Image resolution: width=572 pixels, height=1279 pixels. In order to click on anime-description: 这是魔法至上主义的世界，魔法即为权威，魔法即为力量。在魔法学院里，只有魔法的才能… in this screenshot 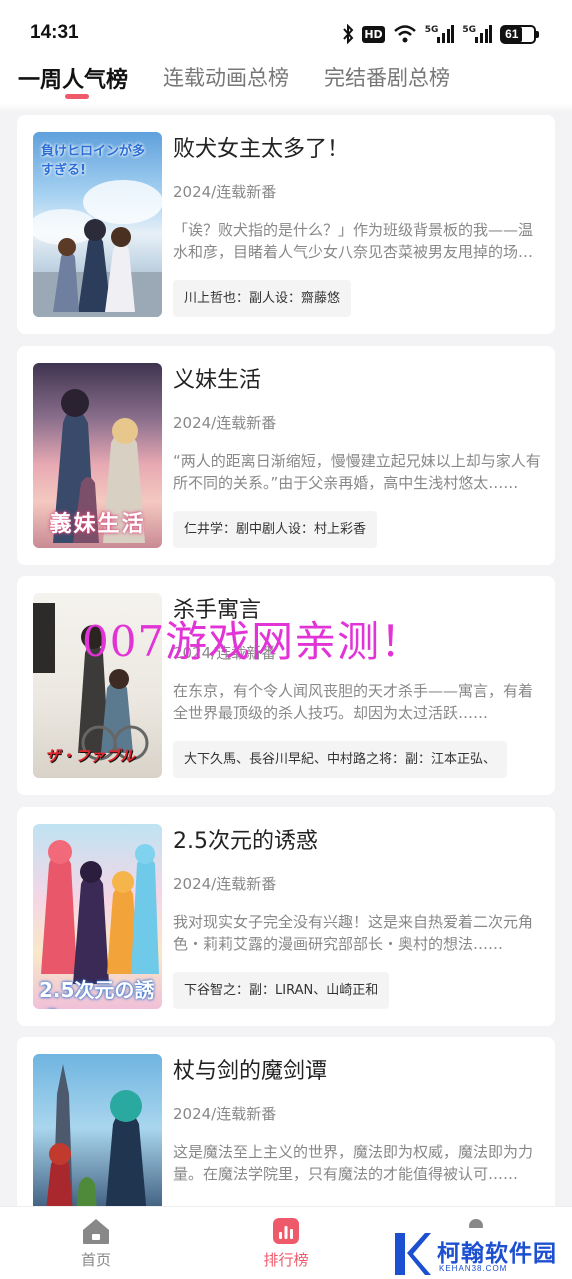, I will do `click(353, 1163)`.